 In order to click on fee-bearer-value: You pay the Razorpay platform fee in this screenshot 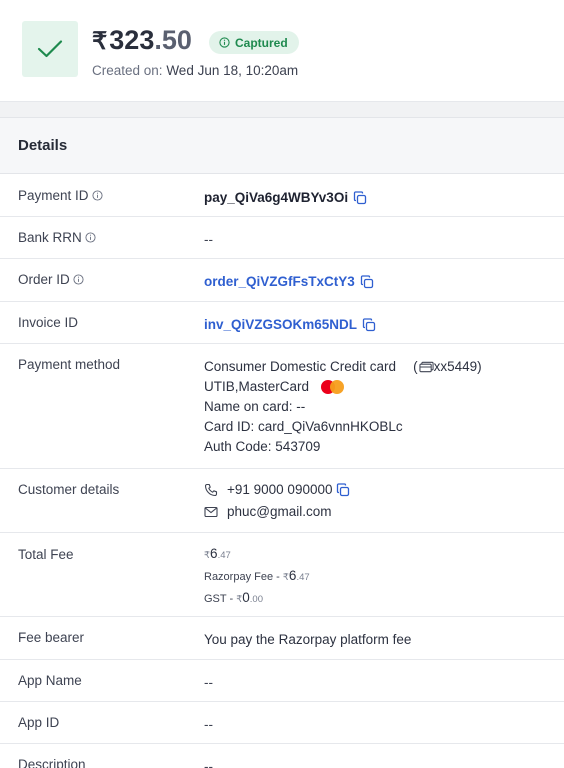, I will do `click(308, 639)`.